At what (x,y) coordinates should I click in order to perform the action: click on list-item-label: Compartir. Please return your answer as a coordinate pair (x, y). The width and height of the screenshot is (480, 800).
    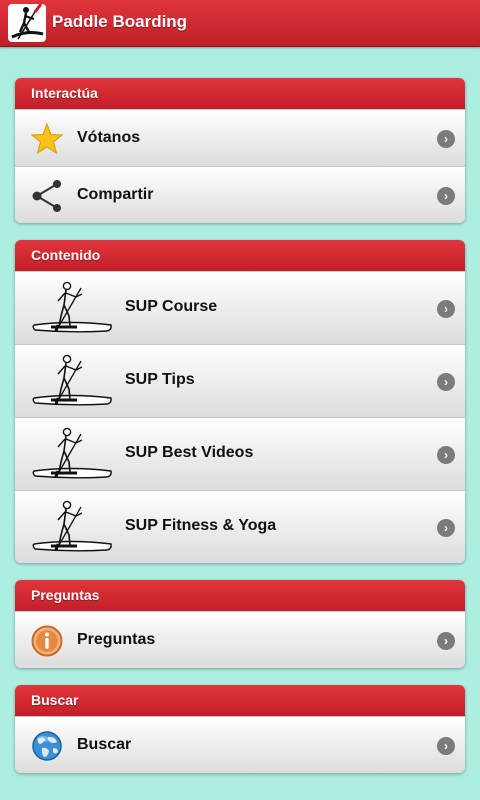
    Looking at the image, I should click on (115, 194).